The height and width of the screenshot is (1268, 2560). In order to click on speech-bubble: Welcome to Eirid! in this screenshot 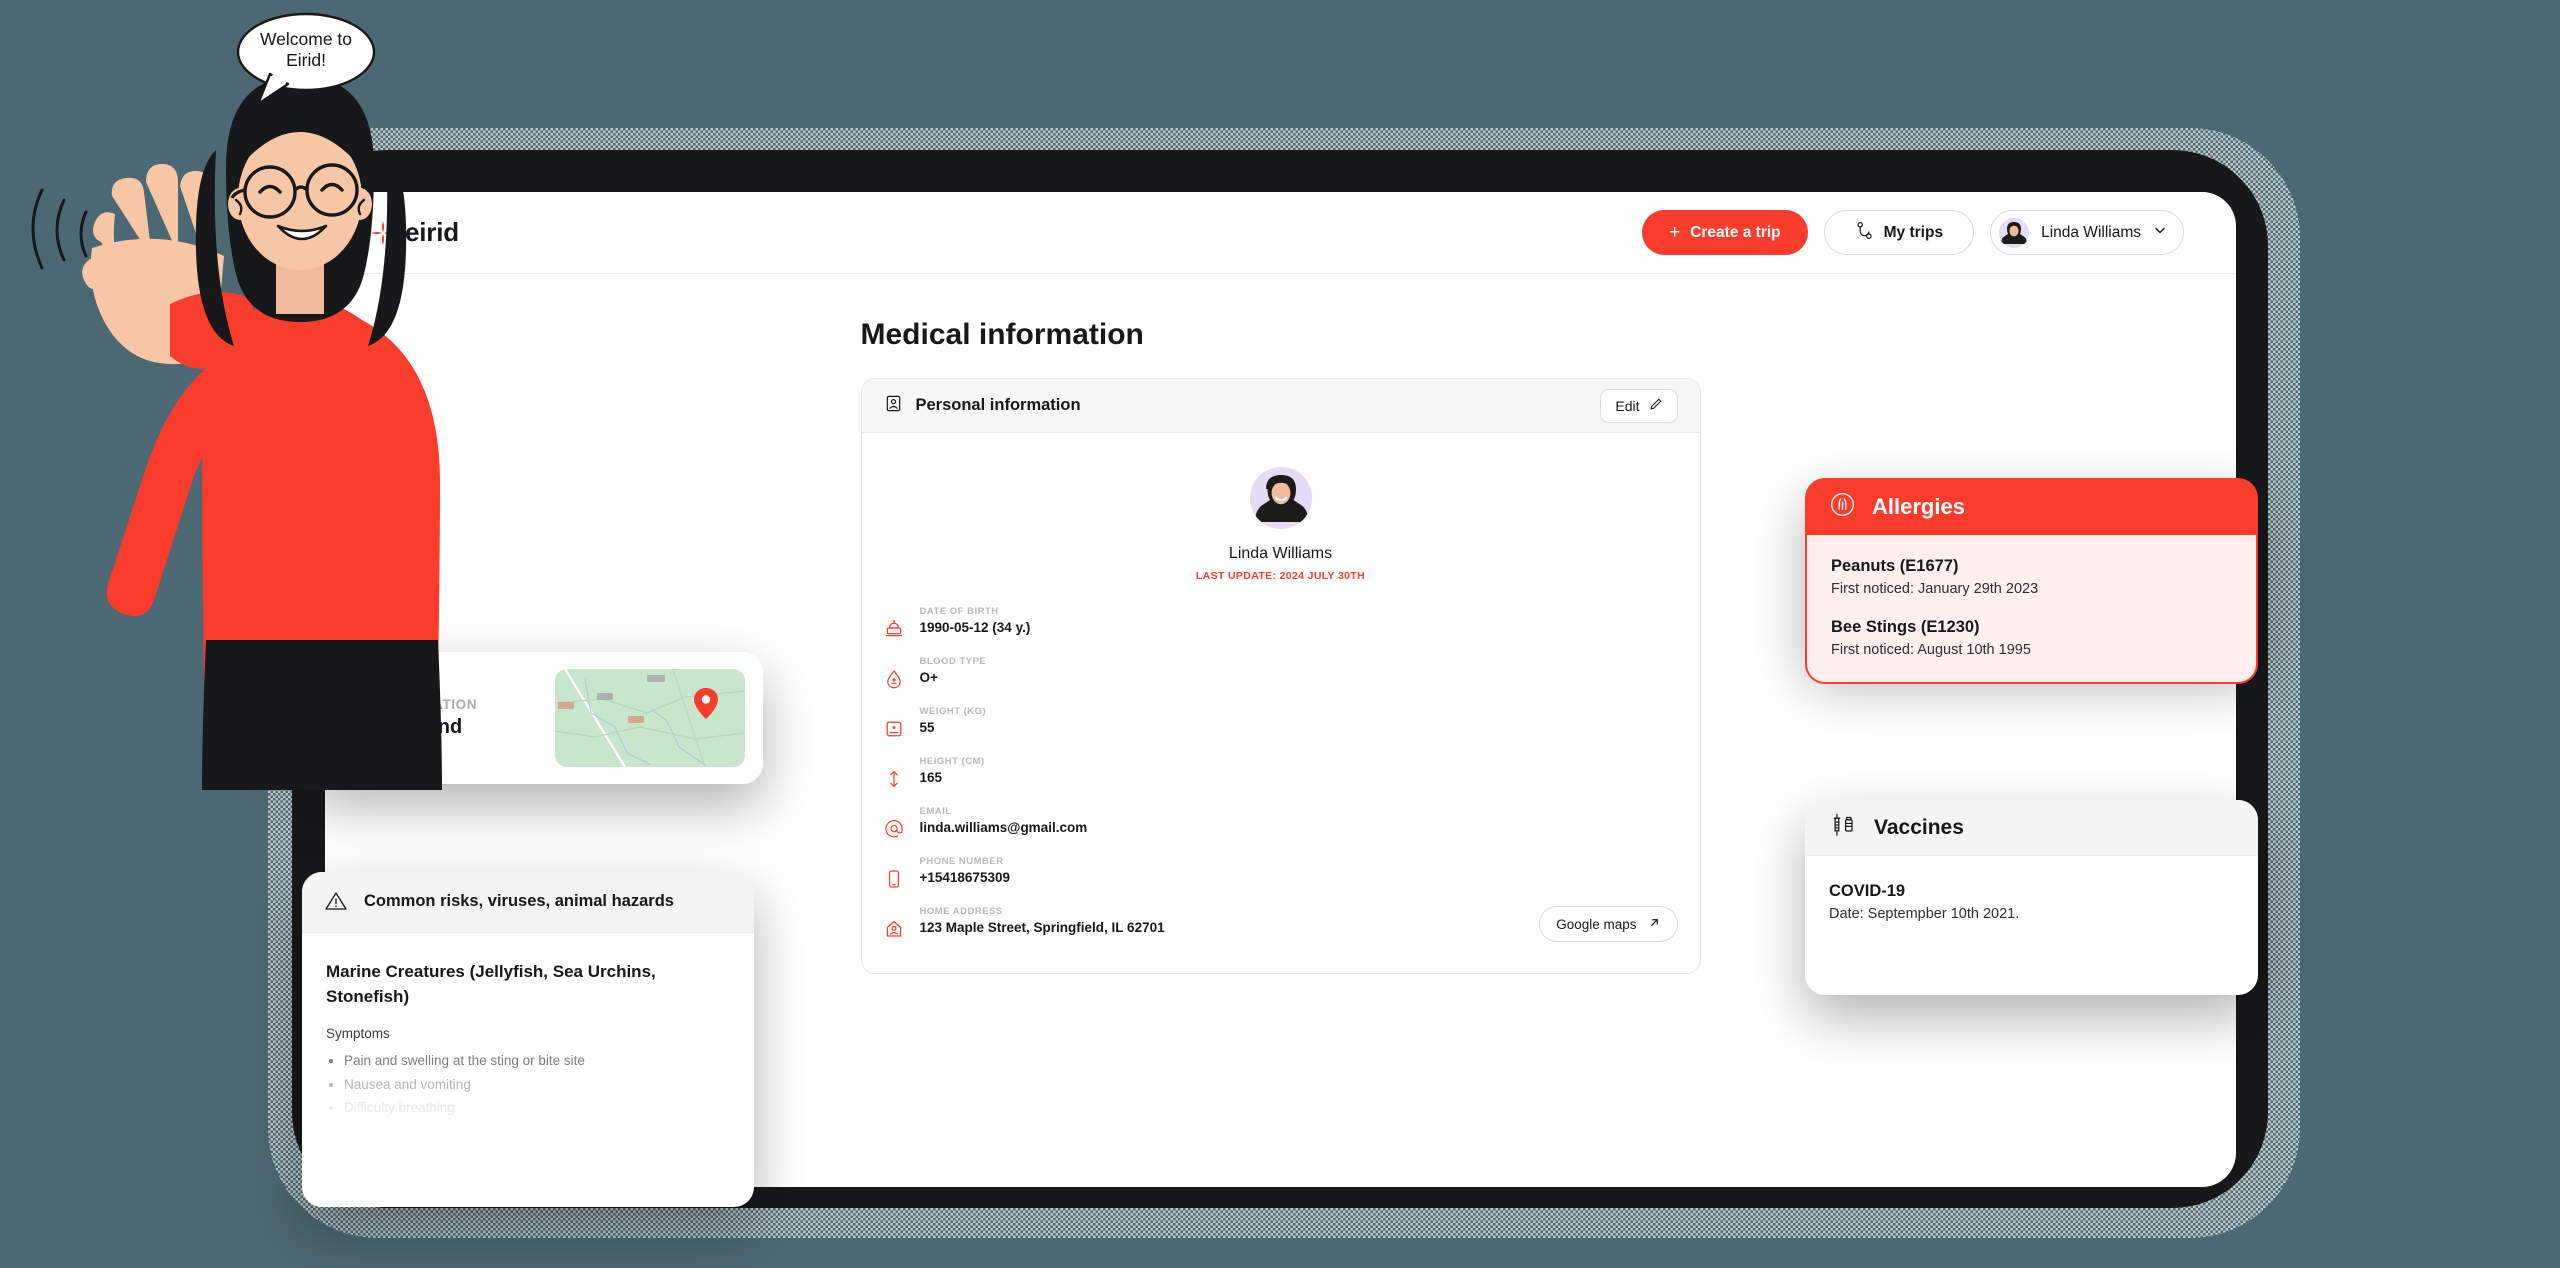, I will do `click(306, 59)`.